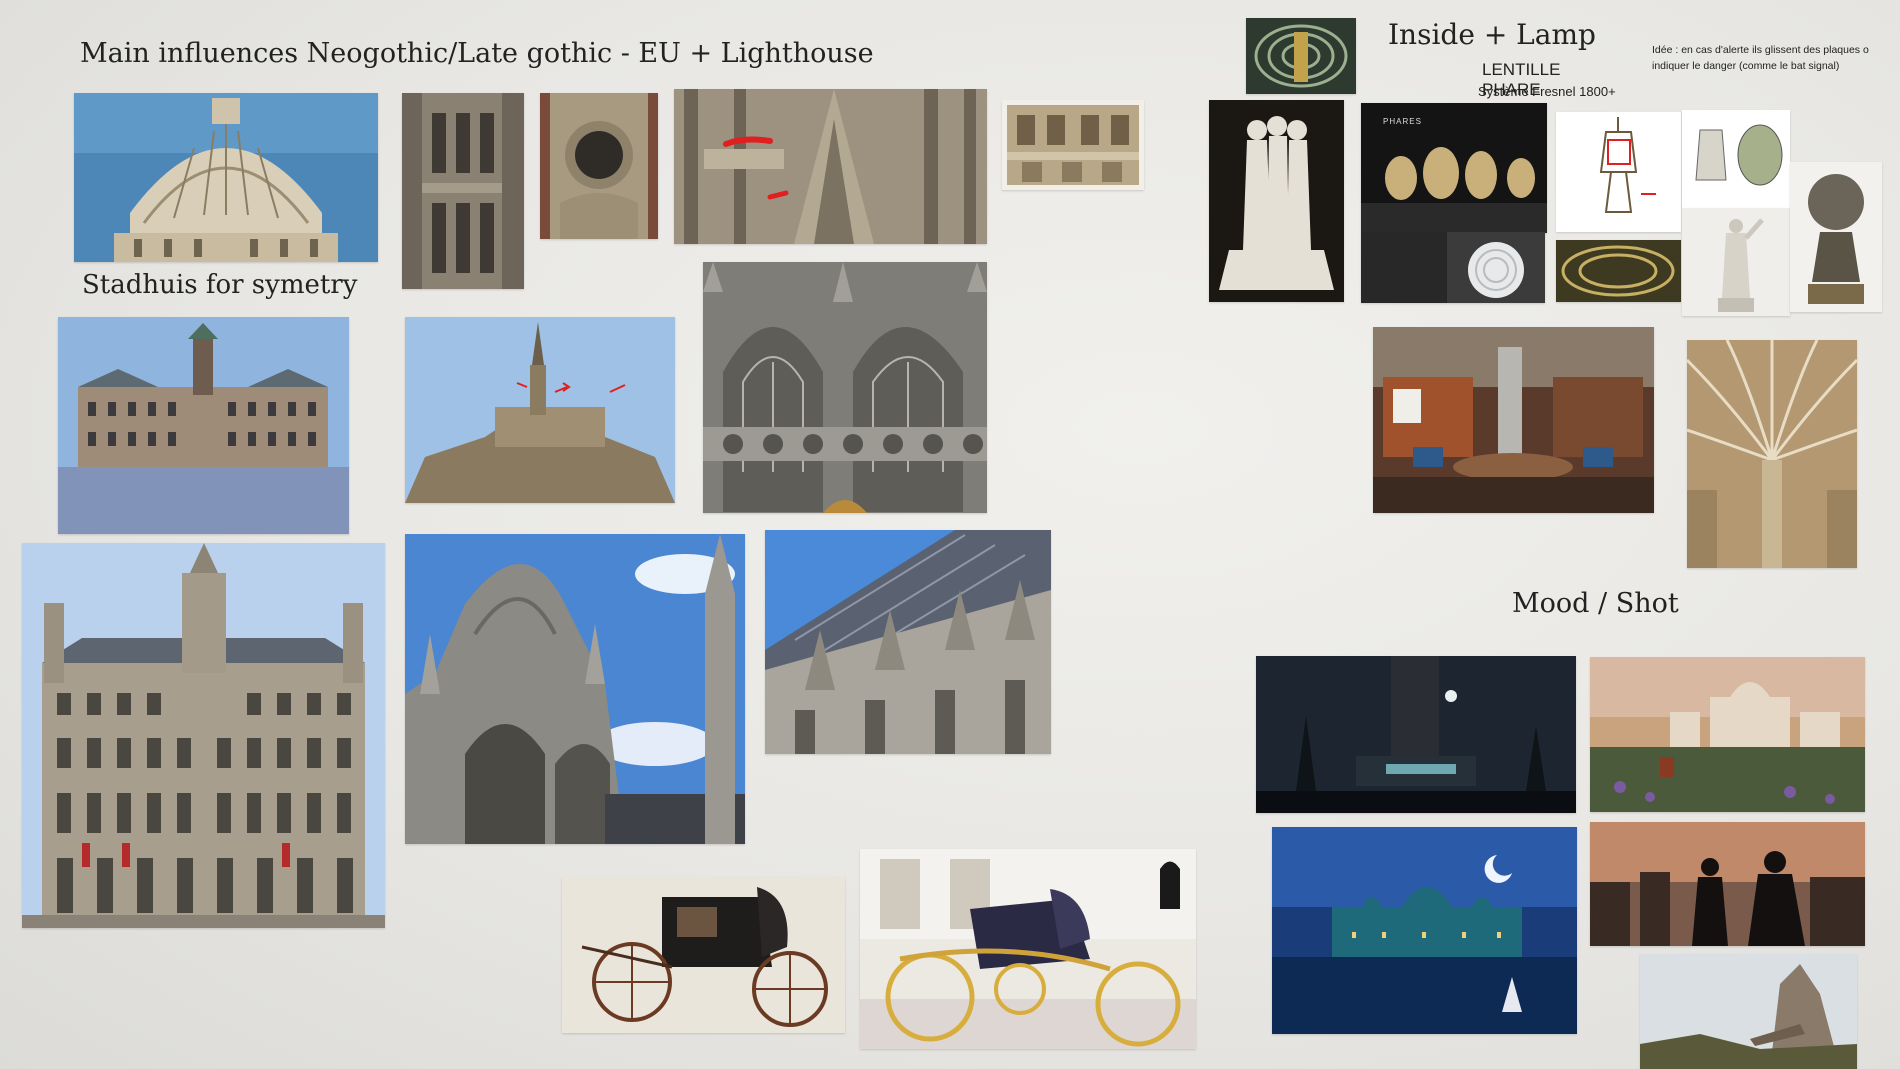 Image resolution: width=1900 pixels, height=1069 pixels. What do you see at coordinates (1748, 1011) in the screenshot?
I see `photo-mood-cliff` at bounding box center [1748, 1011].